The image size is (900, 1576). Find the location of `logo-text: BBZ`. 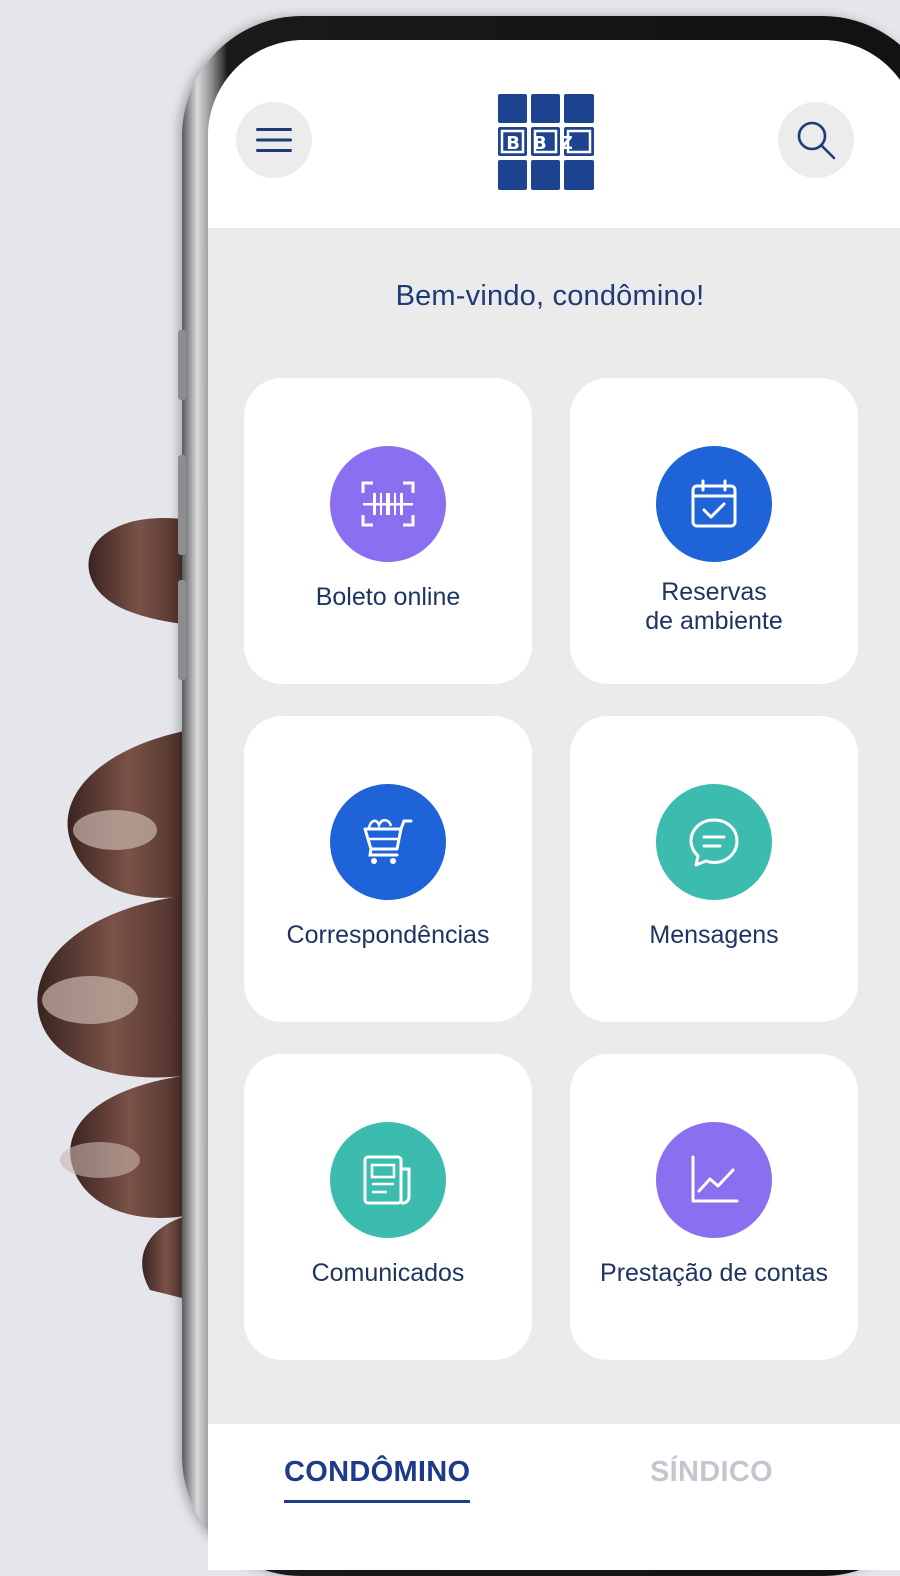

logo-text: BBZ is located at coordinates (546, 143).